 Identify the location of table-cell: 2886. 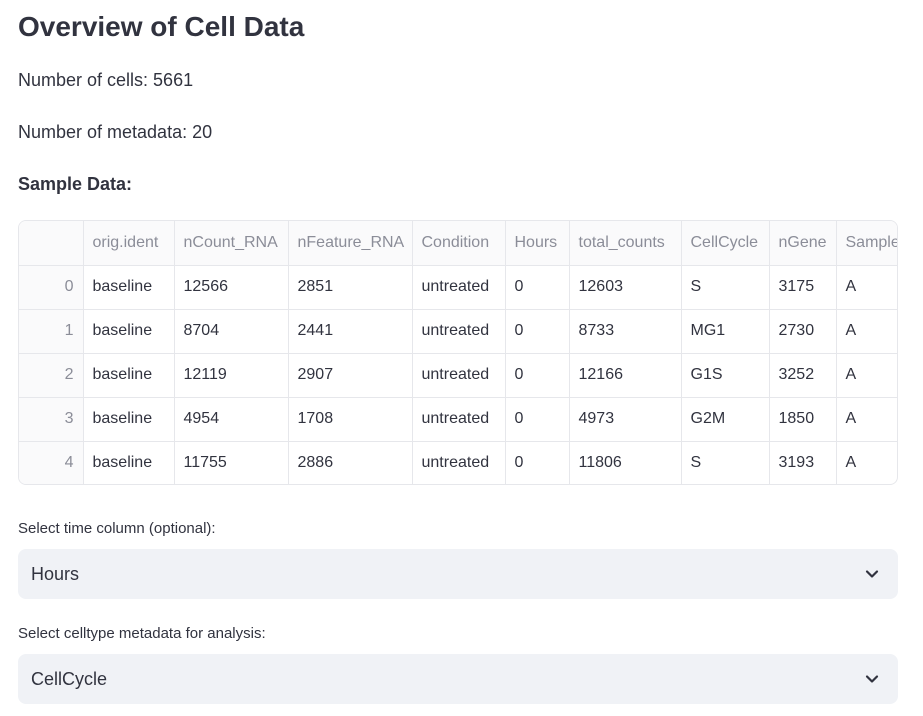
(350, 462).